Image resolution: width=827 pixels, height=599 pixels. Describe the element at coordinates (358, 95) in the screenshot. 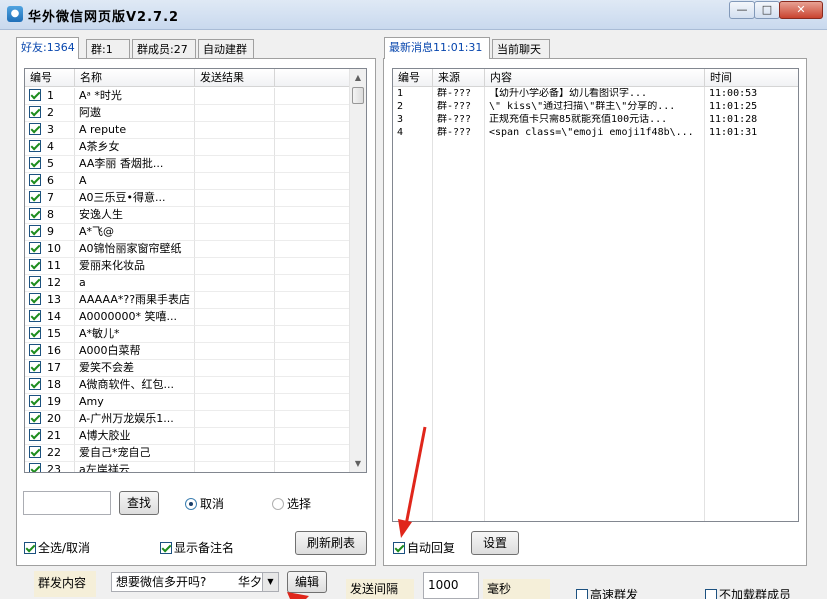

I see `scroll-thumb` at that location.